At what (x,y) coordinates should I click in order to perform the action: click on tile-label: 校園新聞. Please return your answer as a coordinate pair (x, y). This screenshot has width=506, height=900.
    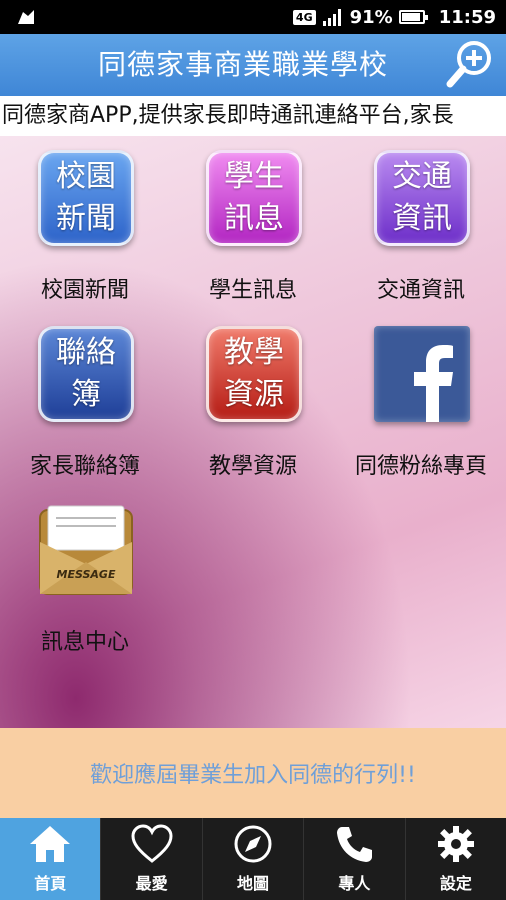
    Looking at the image, I should click on (84, 290).